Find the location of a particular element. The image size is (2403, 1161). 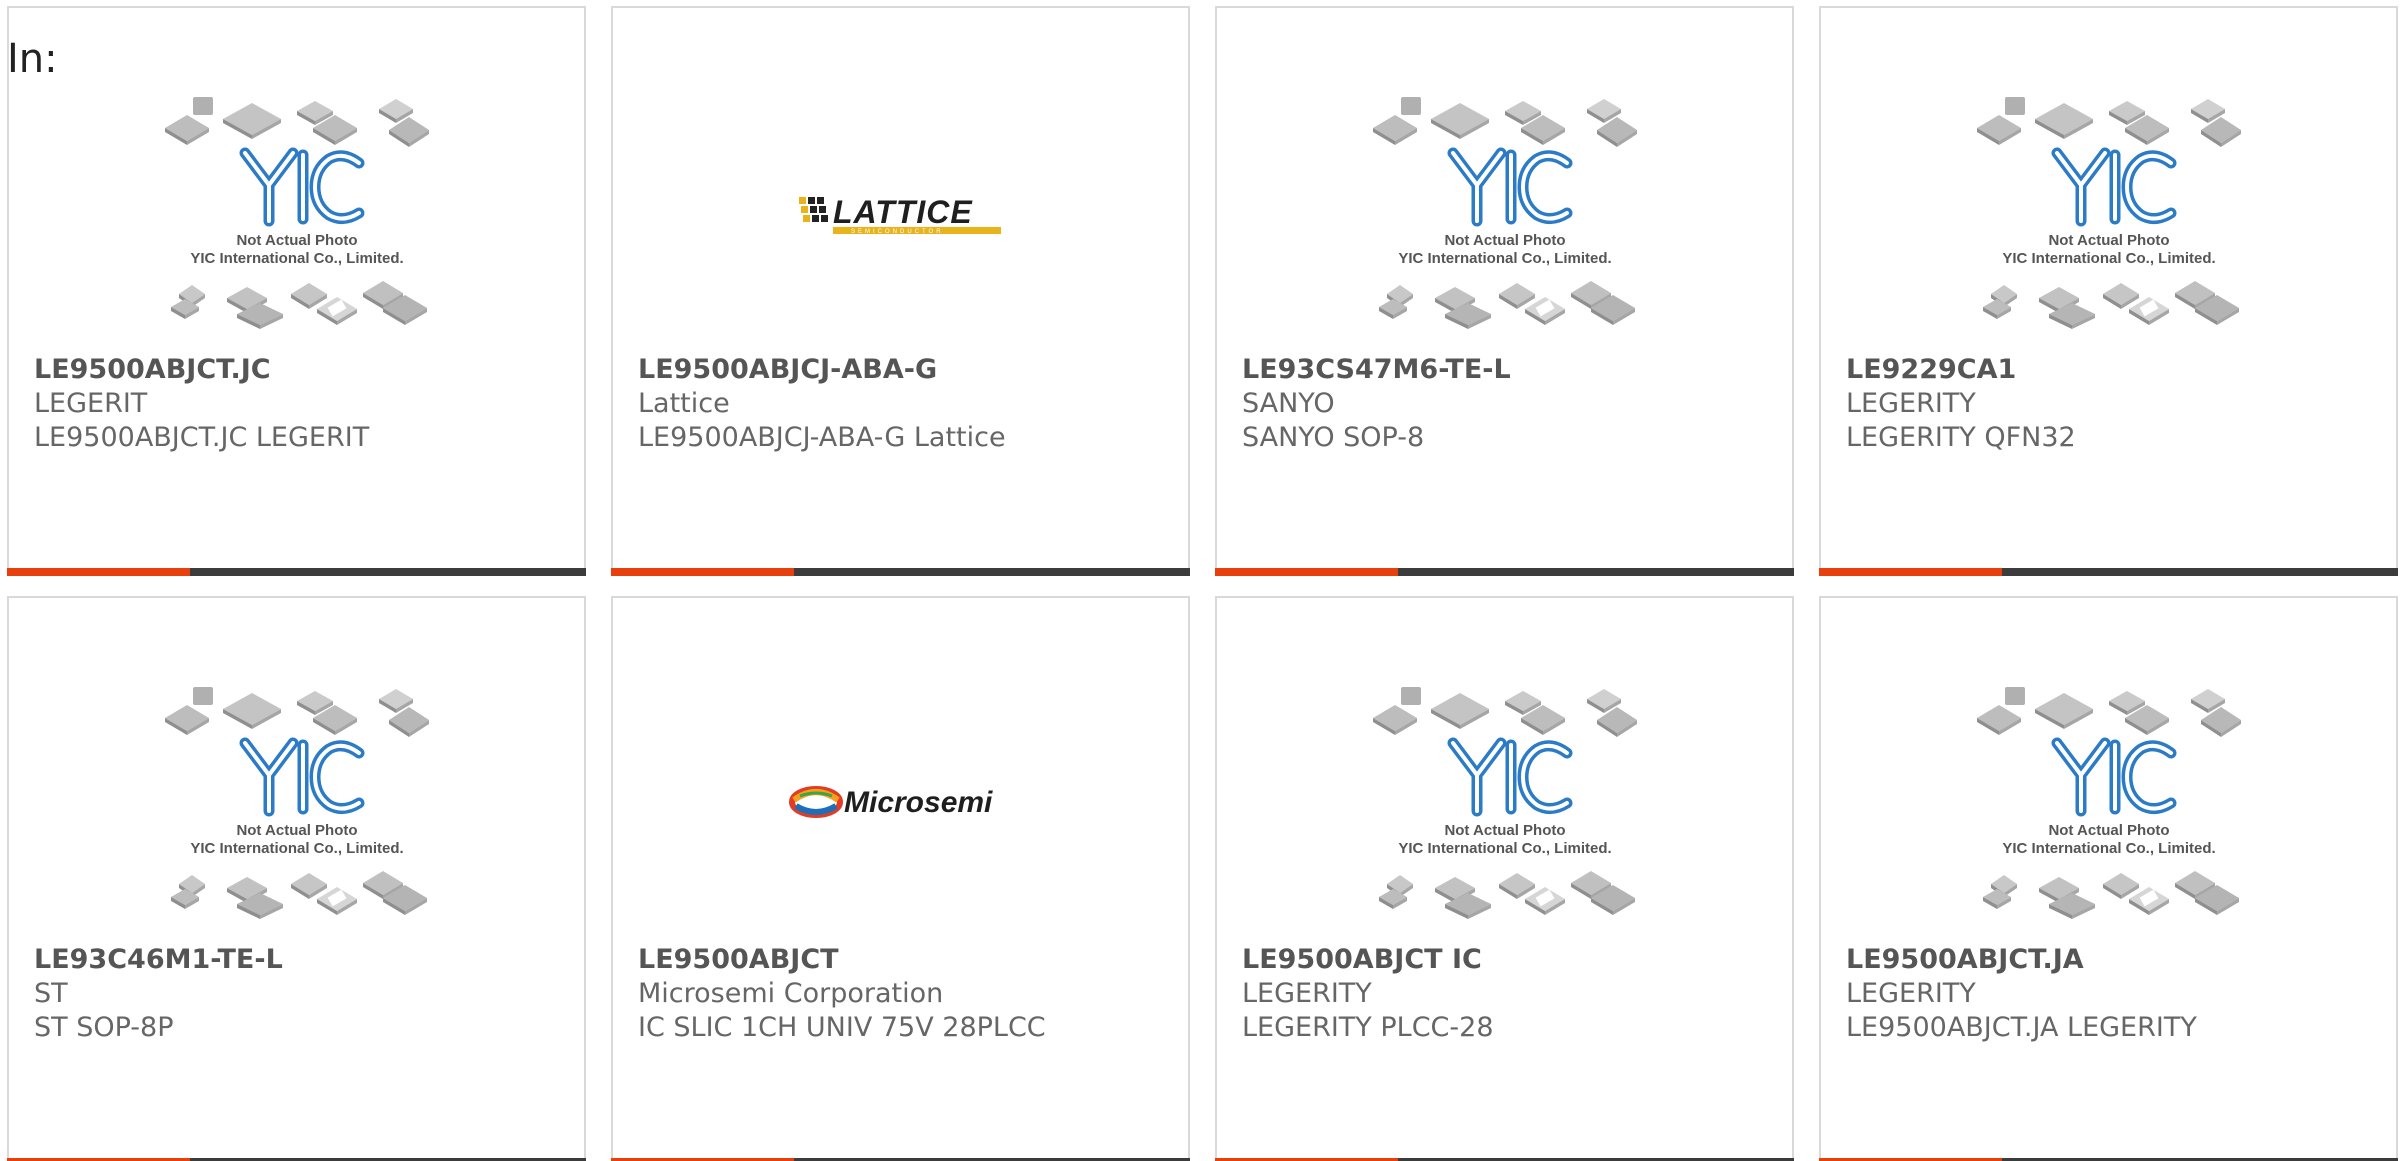

product-manufacturer: Lattice is located at coordinates (684, 403).